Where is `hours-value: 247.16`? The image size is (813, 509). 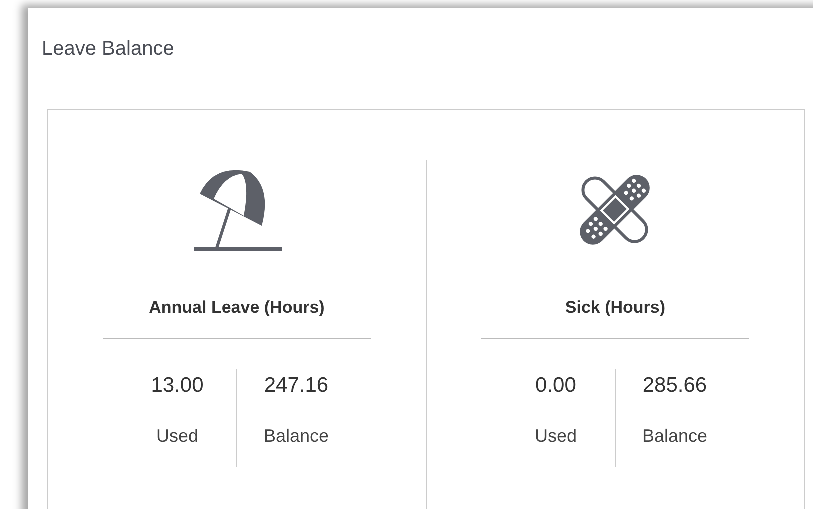 hours-value: 247.16 is located at coordinates (296, 386).